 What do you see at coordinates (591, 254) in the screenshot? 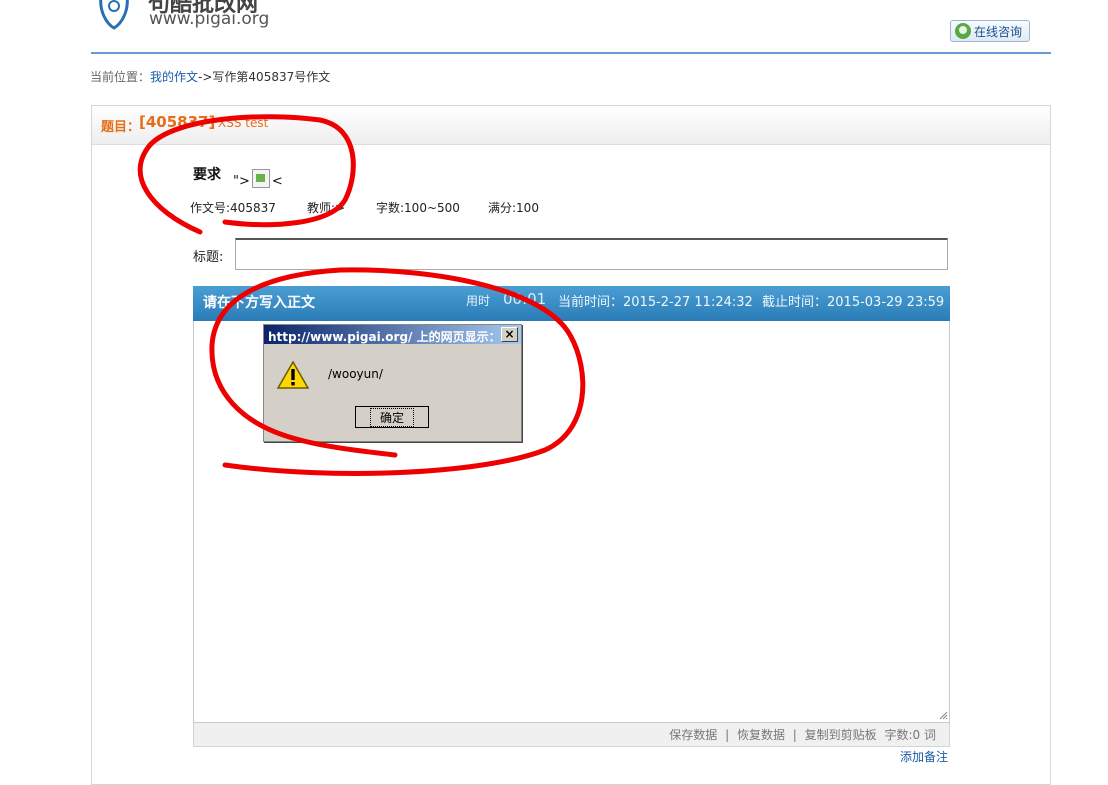
I see `title-input` at bounding box center [591, 254].